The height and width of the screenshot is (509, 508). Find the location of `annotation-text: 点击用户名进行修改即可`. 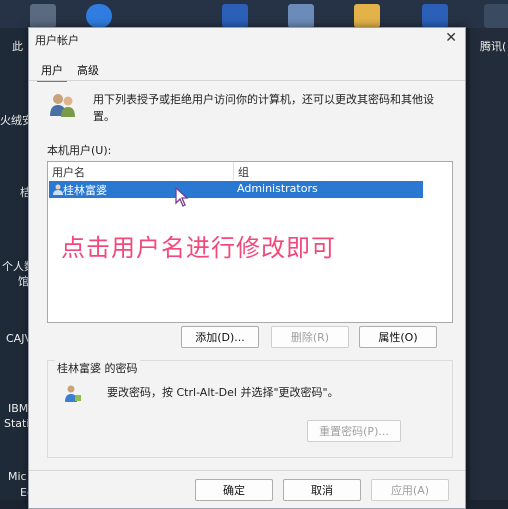

annotation-text: 点击用户名进行修改即可 is located at coordinates (198, 248).